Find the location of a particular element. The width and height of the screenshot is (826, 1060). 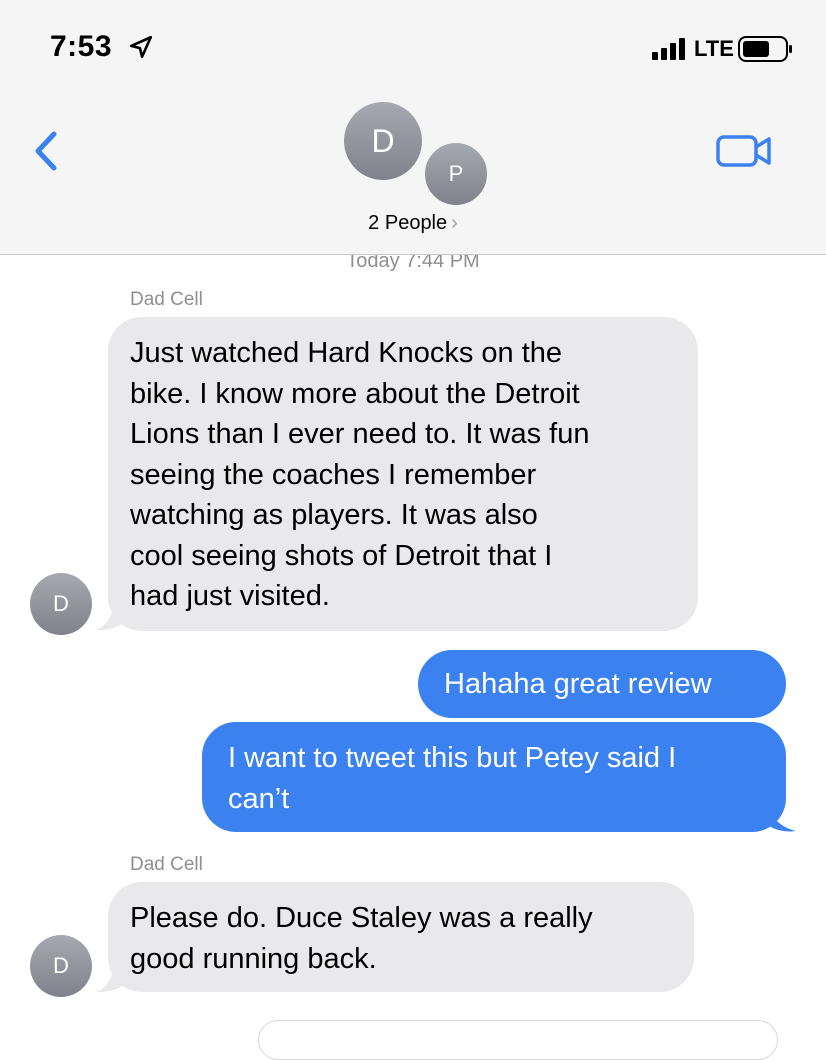

message-line: Hahaha great review is located at coordinates (578, 684).